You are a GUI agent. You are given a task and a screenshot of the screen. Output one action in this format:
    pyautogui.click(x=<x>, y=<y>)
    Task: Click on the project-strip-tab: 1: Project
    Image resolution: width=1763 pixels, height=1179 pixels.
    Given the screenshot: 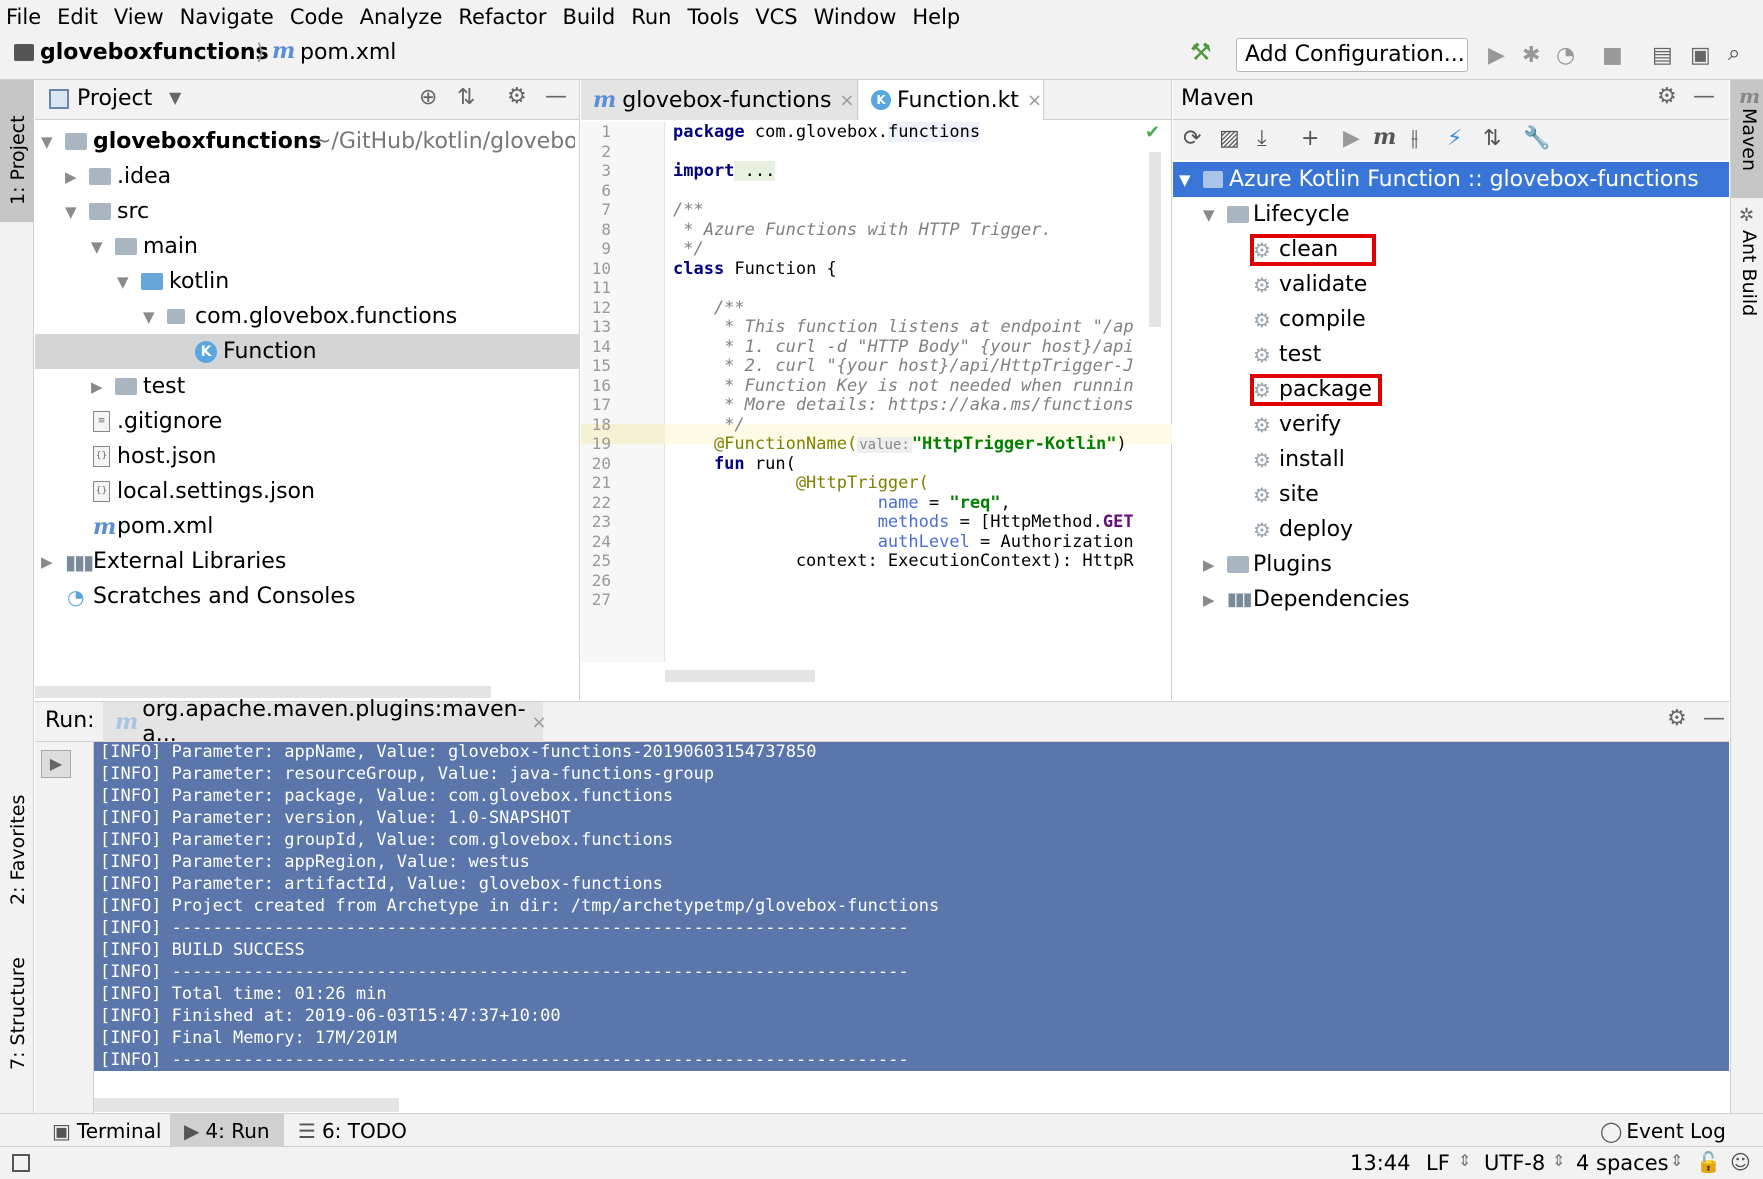 What is the action you would take?
    pyautogui.click(x=18, y=160)
    